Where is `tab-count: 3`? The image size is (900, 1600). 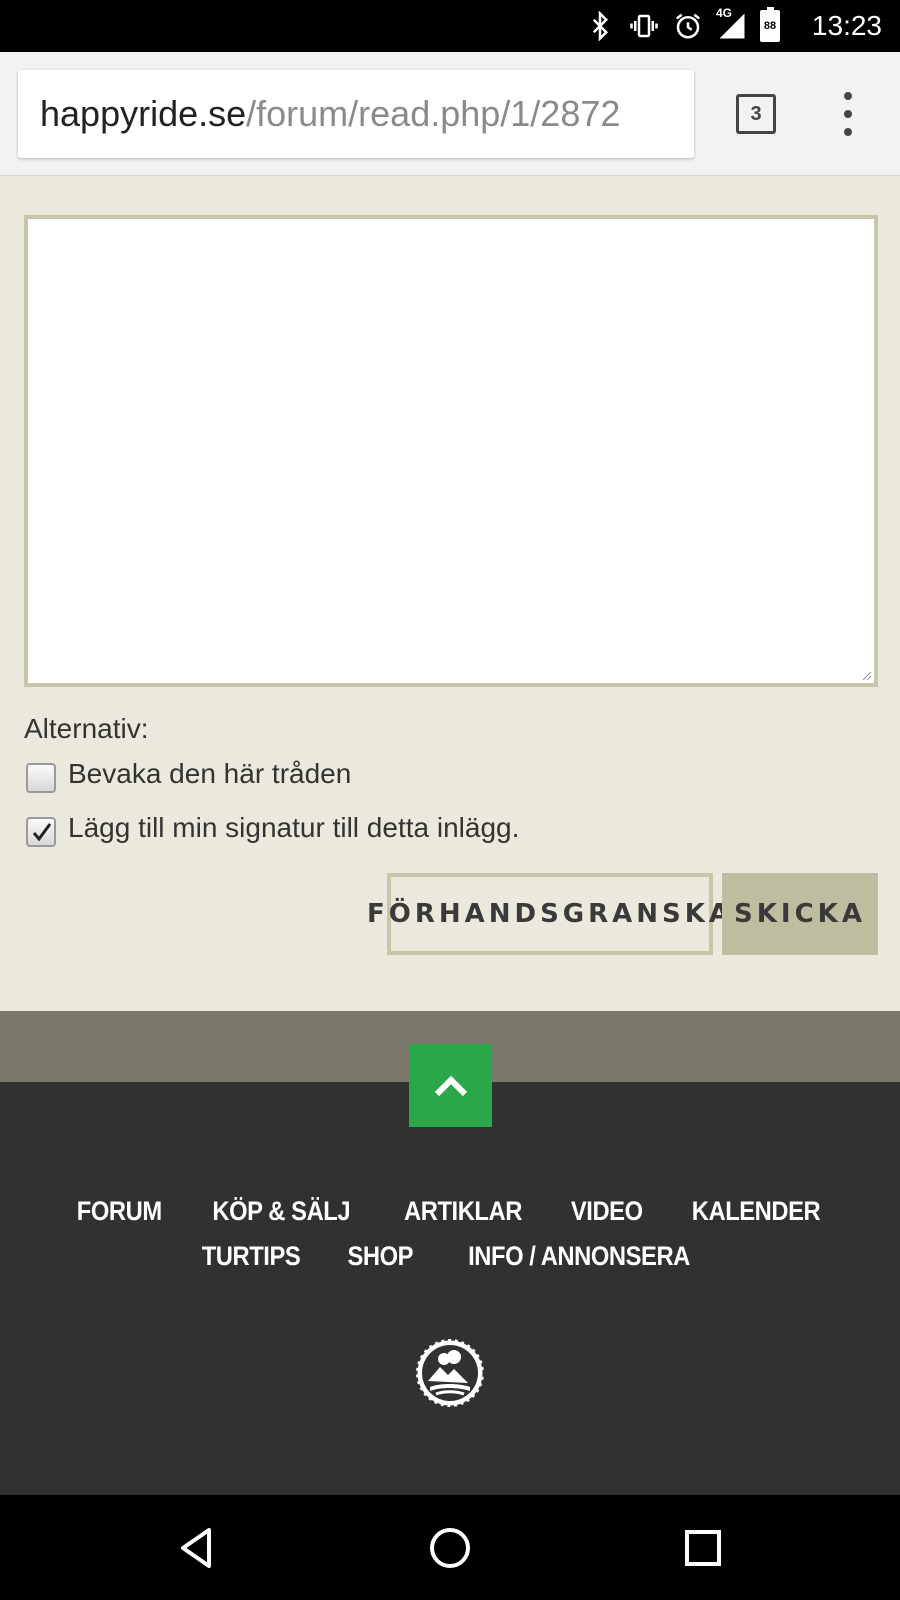
tab-count: 3 is located at coordinates (756, 113).